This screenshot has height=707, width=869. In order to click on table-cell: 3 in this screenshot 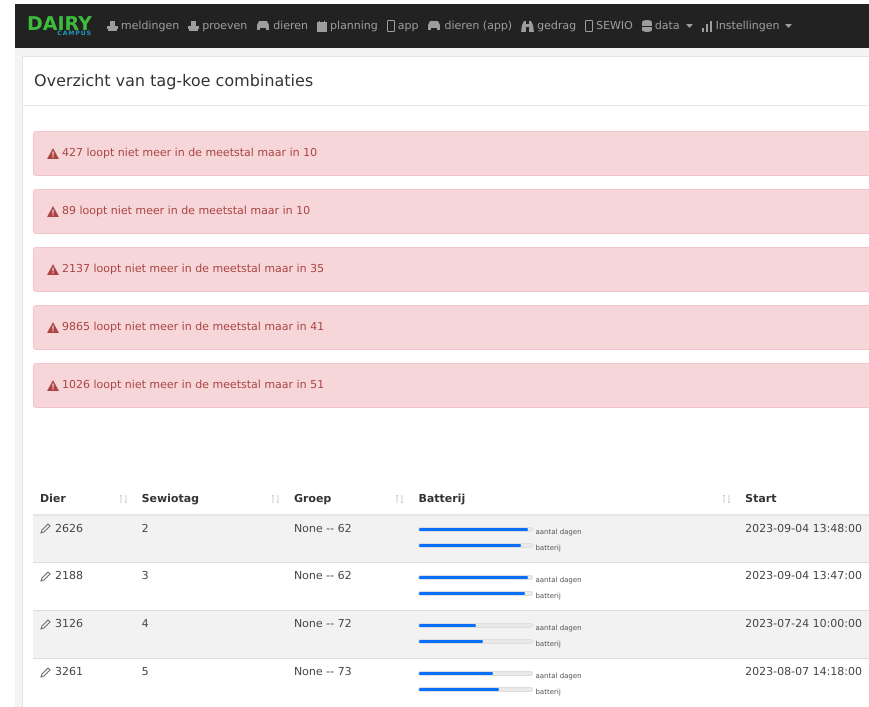, I will do `click(145, 575)`.